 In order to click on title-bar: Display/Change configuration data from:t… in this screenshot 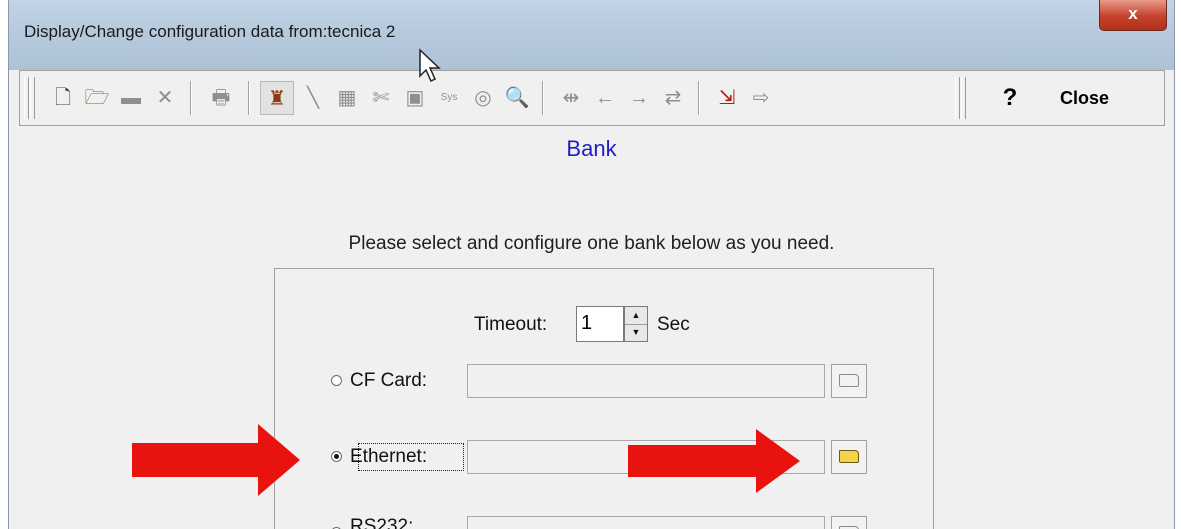, I will do `click(591, 35)`.